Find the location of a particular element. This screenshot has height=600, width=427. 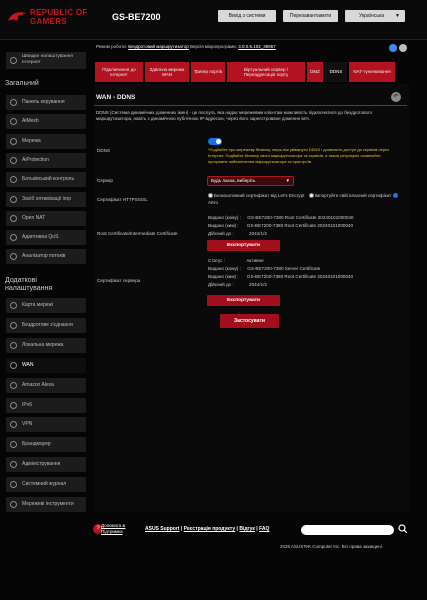

language-value: Українська is located at coordinates (372, 16).